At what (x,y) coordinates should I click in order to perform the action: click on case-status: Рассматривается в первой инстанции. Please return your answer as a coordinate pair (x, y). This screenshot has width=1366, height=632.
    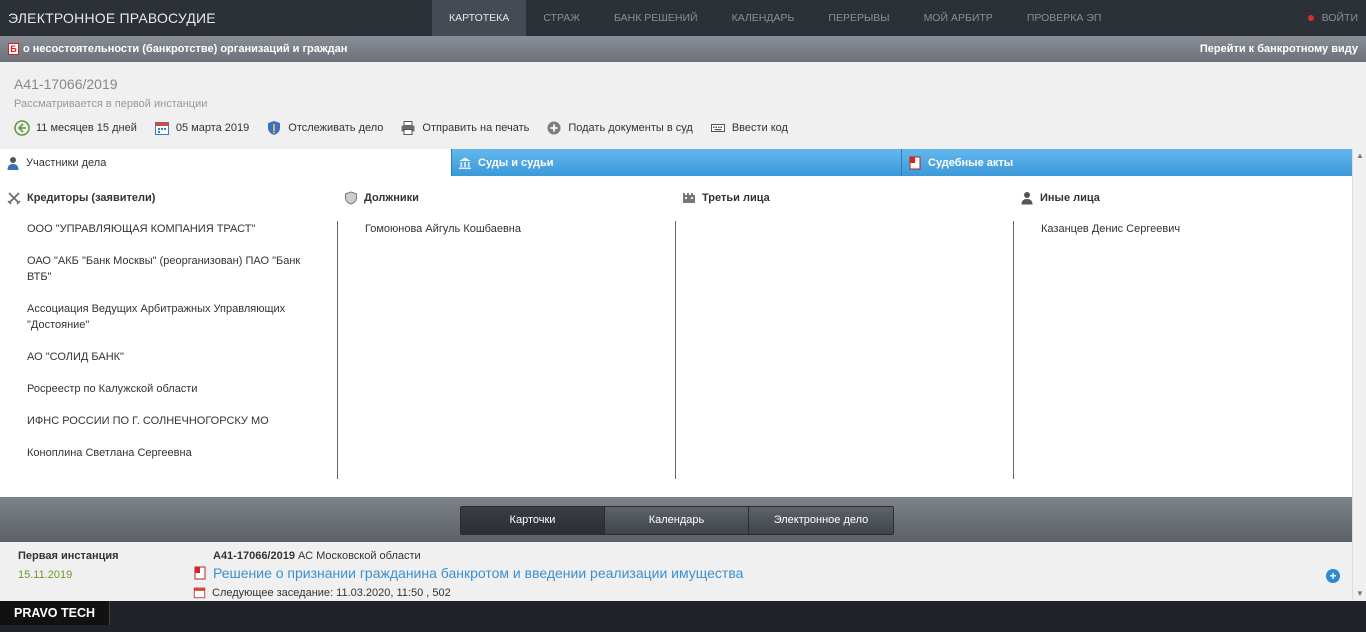
    Looking at the image, I should click on (111, 104).